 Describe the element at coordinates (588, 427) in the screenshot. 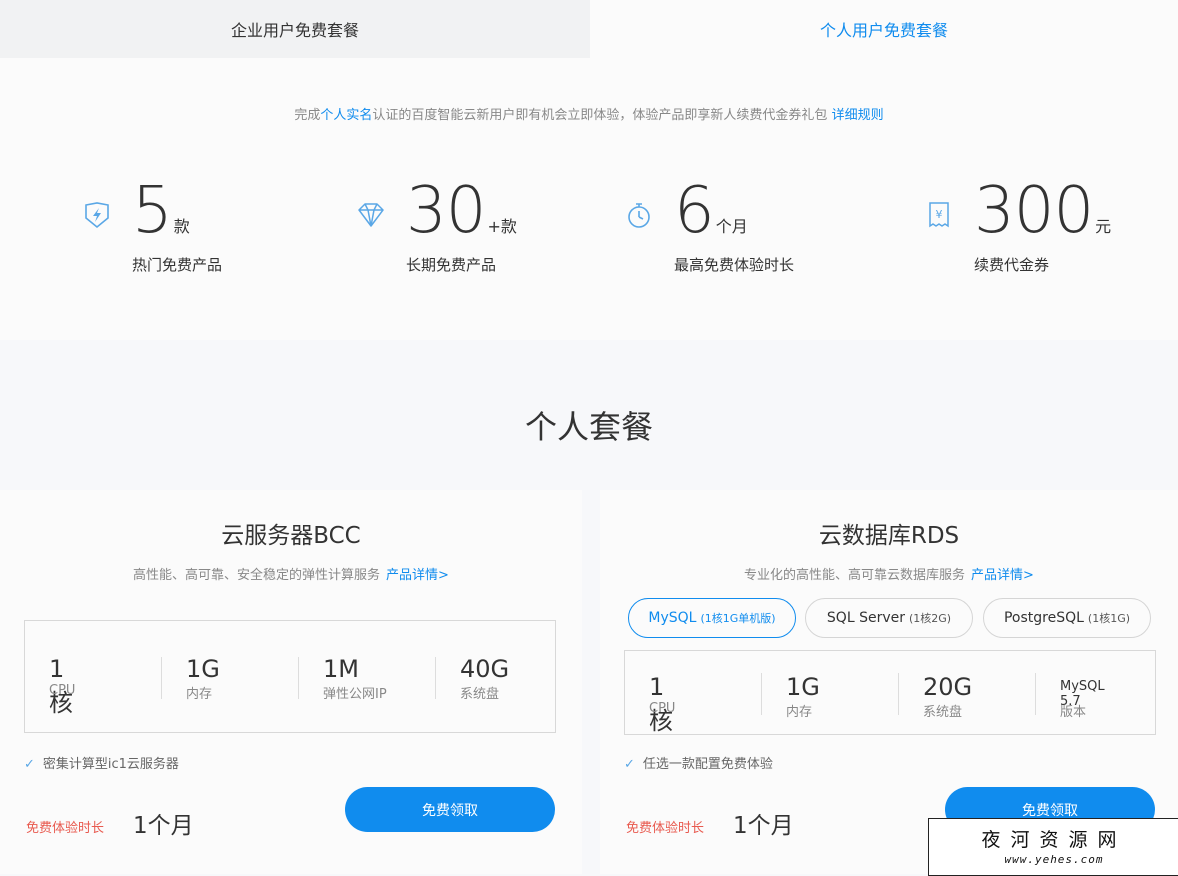

I see `section-title: 个人套餐` at that location.